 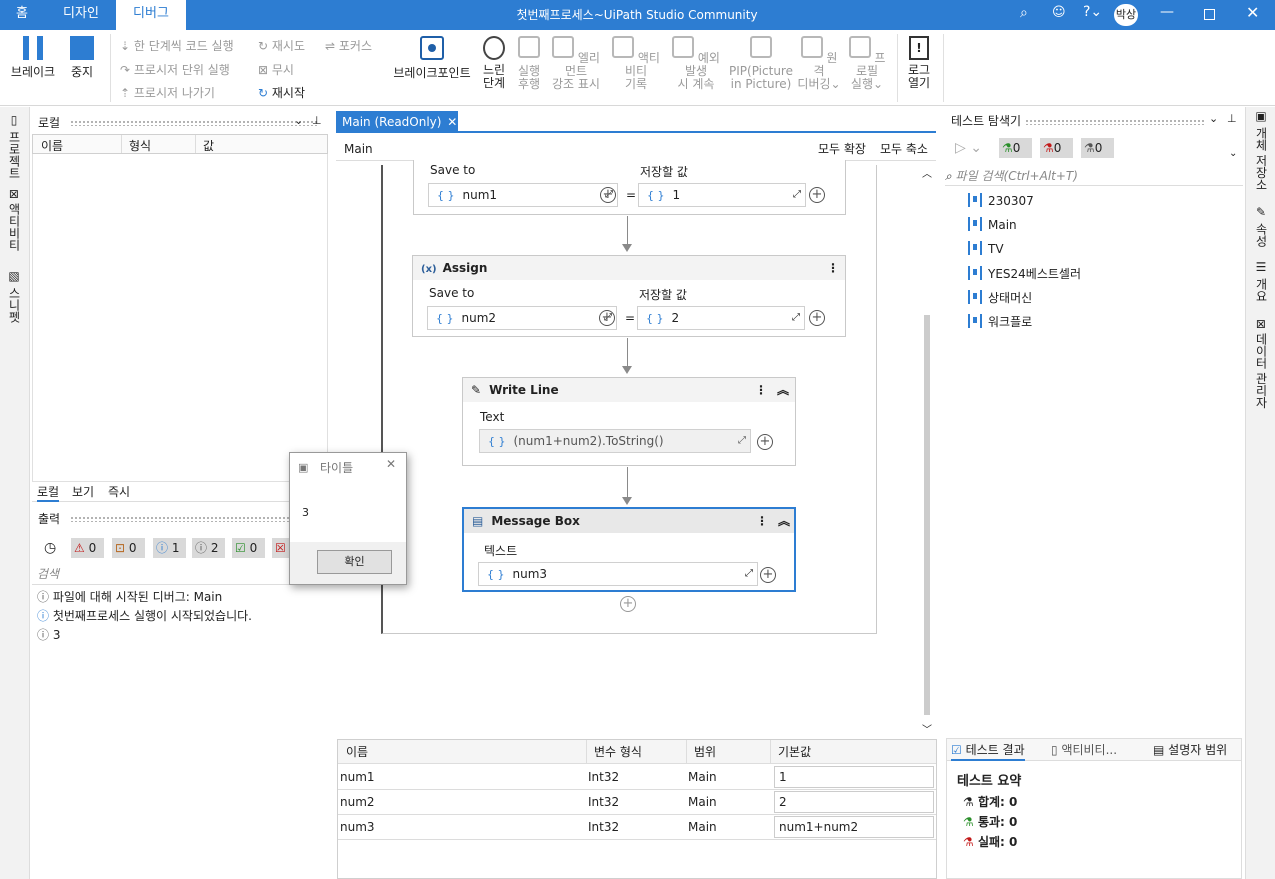 What do you see at coordinates (819, 63) in the screenshot?
I see `remote-debugging-button: 원격 디버깅⌄` at bounding box center [819, 63].